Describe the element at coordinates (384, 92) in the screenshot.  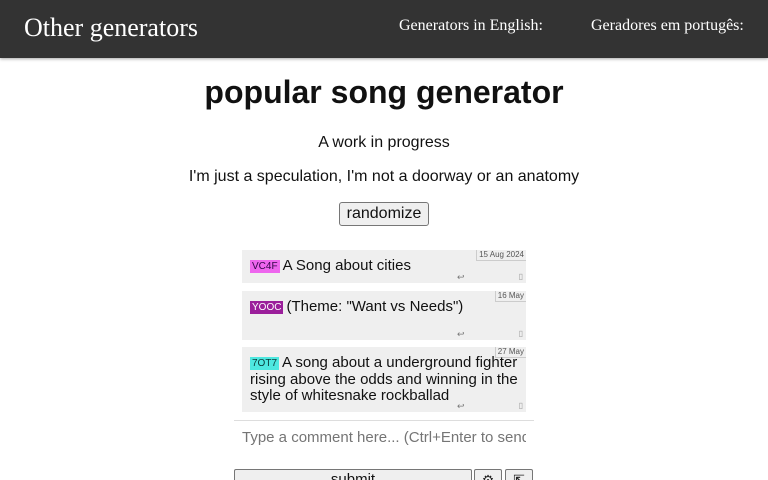
I see `page-title: popular song generator` at that location.